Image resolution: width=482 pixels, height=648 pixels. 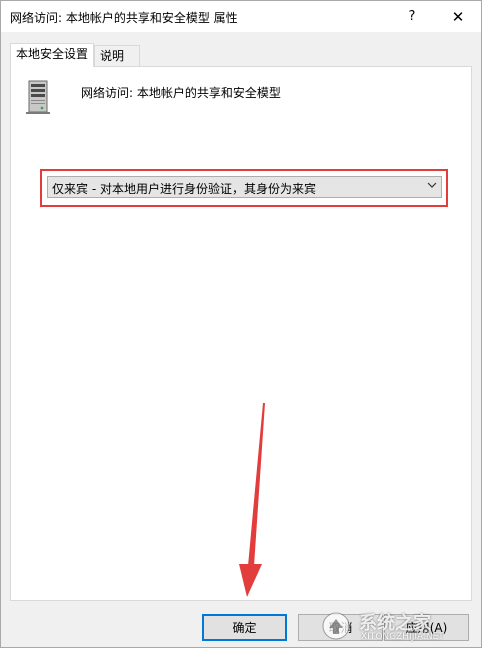 I want to click on ok-button: 确定, so click(x=244, y=627).